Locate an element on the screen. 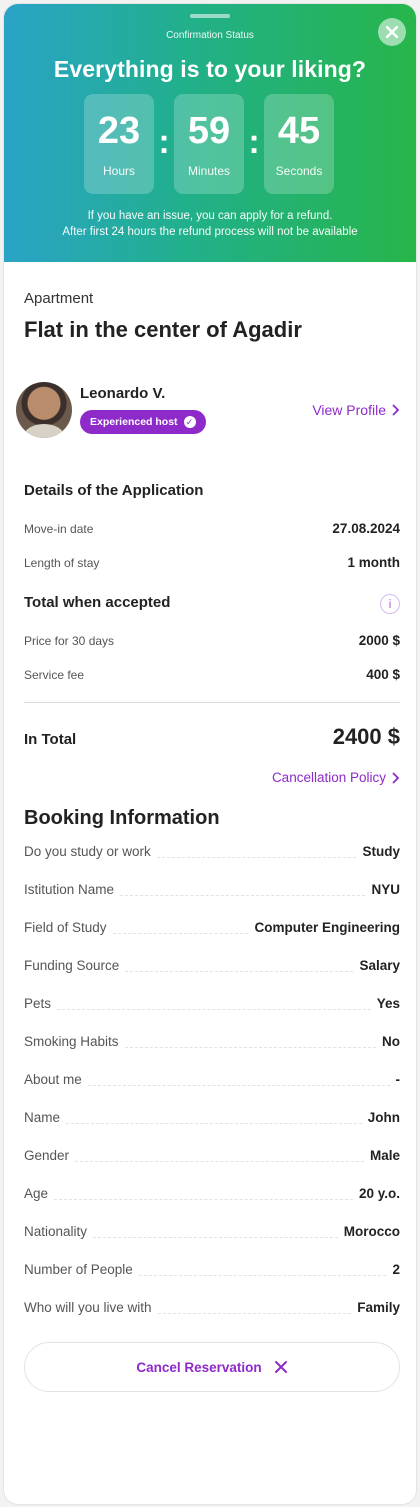 The width and height of the screenshot is (420, 1507). close-icon is located at coordinates (280, 1367).